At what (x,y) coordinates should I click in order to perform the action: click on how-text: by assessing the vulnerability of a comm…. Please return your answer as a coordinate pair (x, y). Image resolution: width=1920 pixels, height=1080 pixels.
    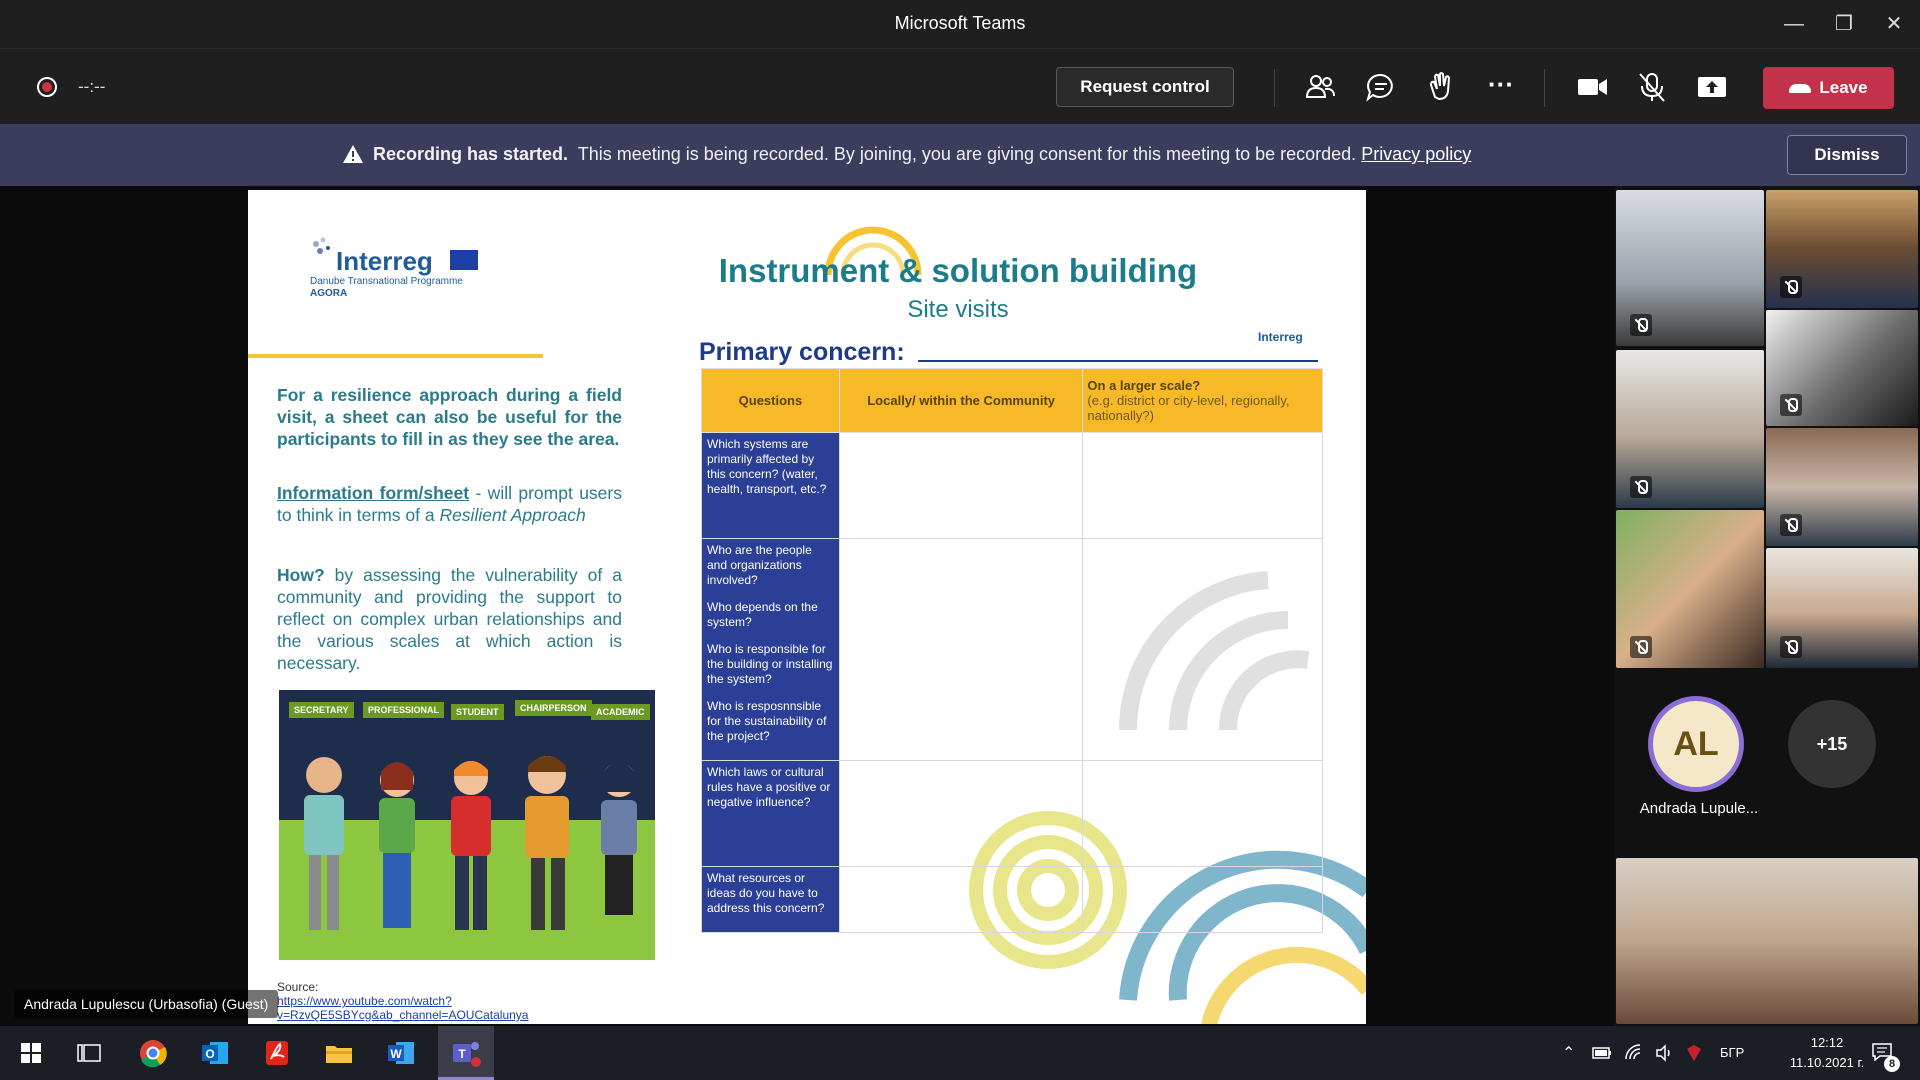
    Looking at the image, I should click on (449, 619).